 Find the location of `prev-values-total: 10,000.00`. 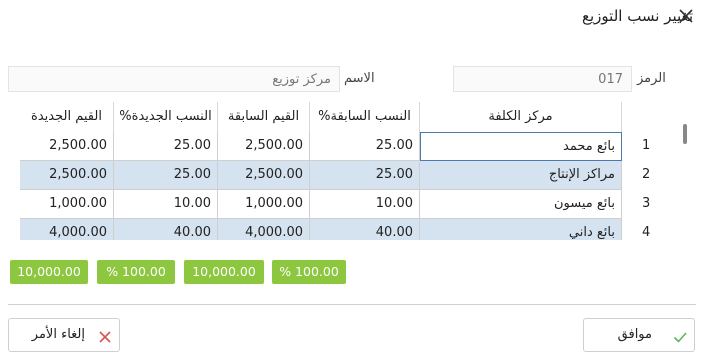

prev-values-total: 10,000.00 is located at coordinates (224, 272).